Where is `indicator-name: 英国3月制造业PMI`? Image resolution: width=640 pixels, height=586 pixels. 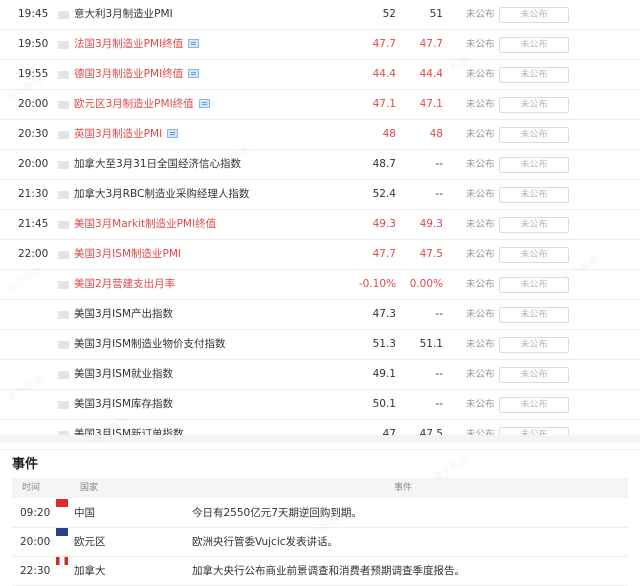 indicator-name: 英国3月制造业PMI is located at coordinates (126, 134).